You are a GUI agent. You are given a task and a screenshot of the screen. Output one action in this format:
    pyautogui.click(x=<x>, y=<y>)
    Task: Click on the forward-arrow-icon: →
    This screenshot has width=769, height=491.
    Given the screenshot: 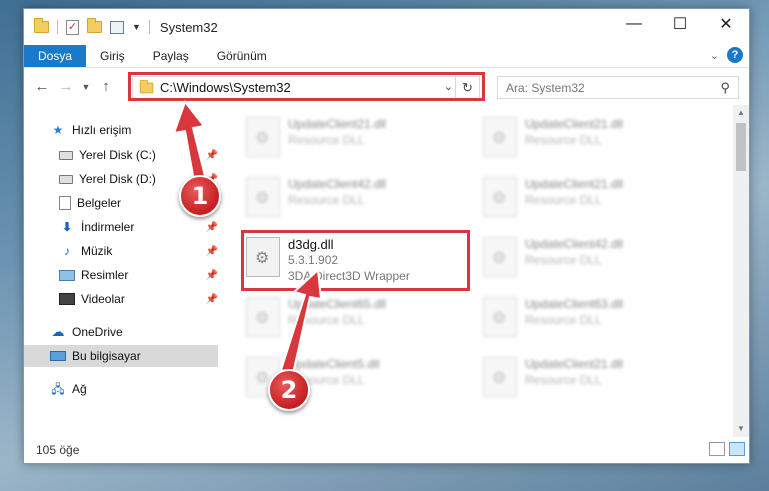 What is the action you would take?
    pyautogui.click(x=66, y=86)
    